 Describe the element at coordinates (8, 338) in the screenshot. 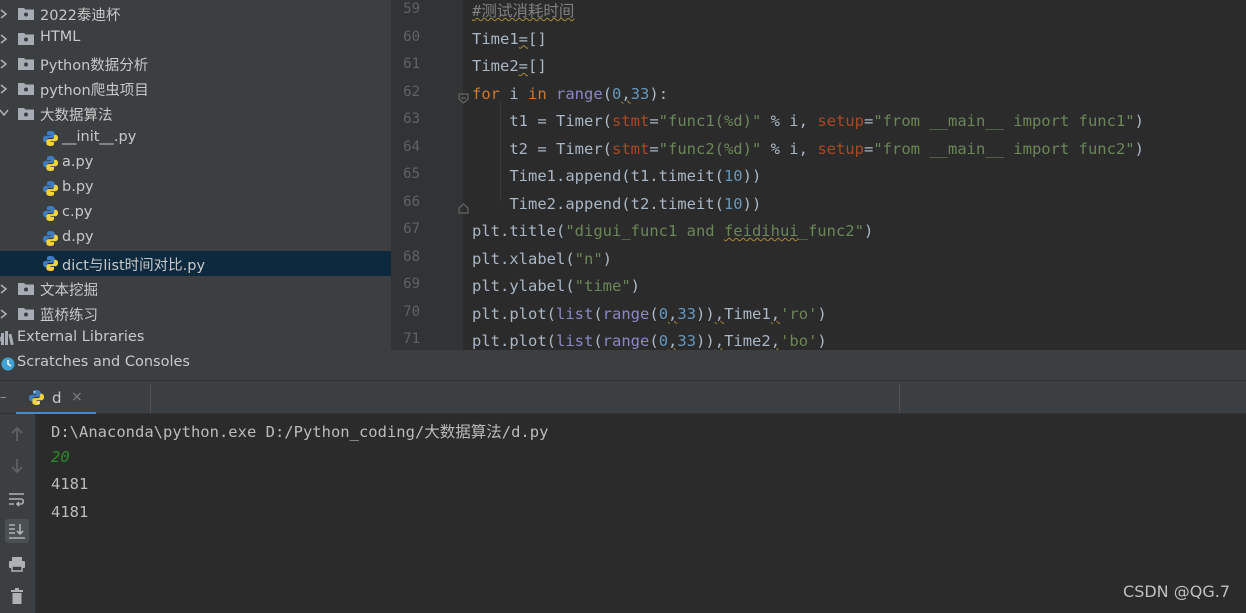

I see `libraries-icon` at that location.